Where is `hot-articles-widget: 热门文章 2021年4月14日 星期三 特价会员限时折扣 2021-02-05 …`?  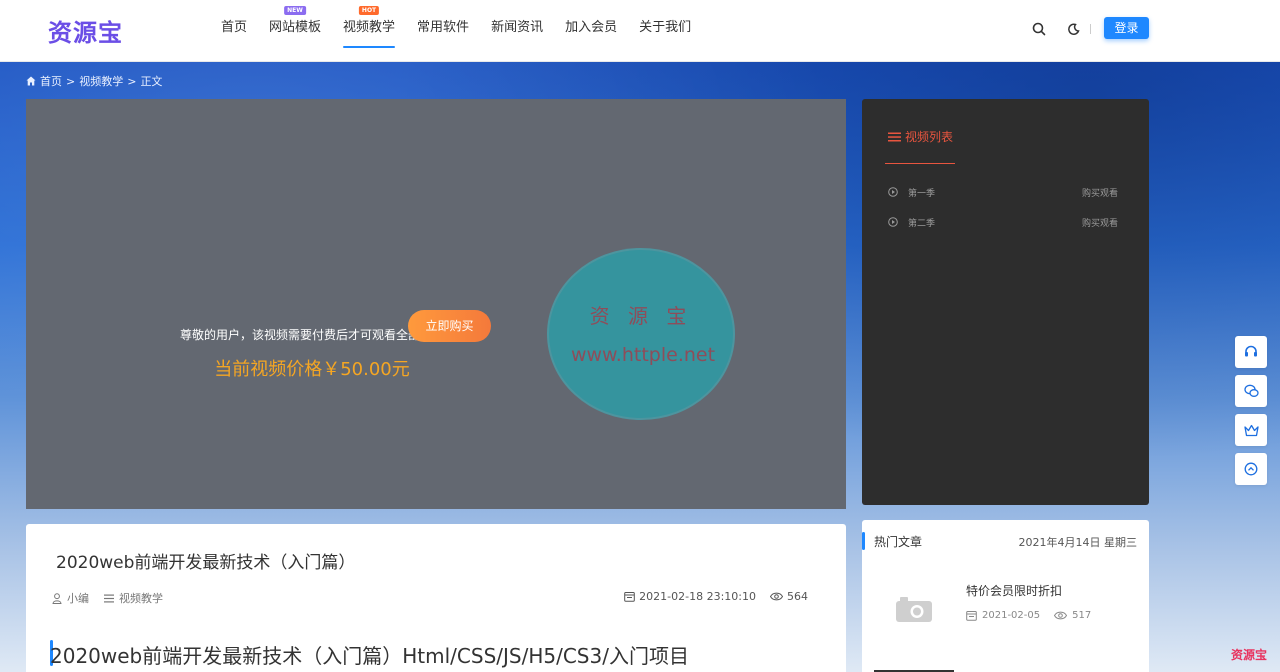 hot-articles-widget: 热门文章 2021年4月14日 星期三 特价会员限时折扣 2021-02-05 … is located at coordinates (1005, 596).